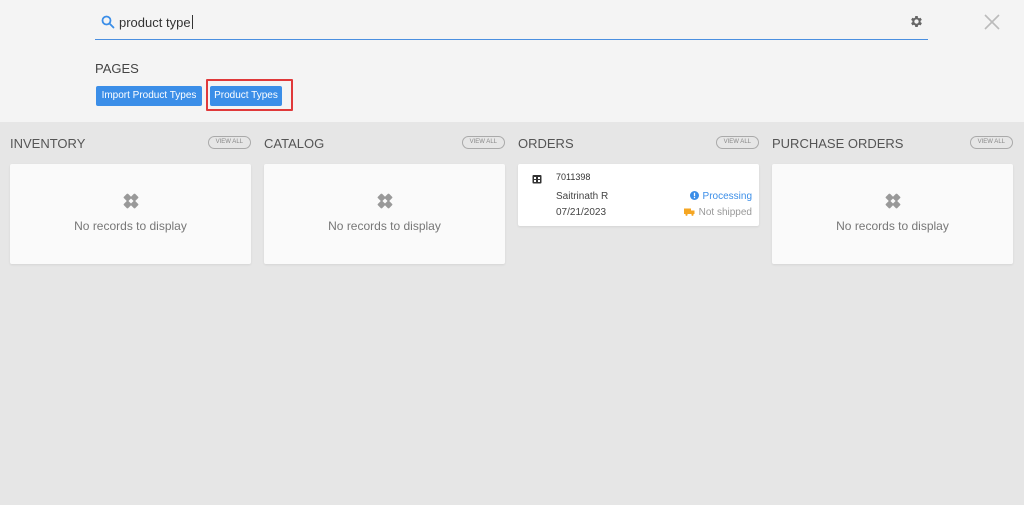 This screenshot has height=505, width=1024. I want to click on order-shipping: Not shipped, so click(717, 212).